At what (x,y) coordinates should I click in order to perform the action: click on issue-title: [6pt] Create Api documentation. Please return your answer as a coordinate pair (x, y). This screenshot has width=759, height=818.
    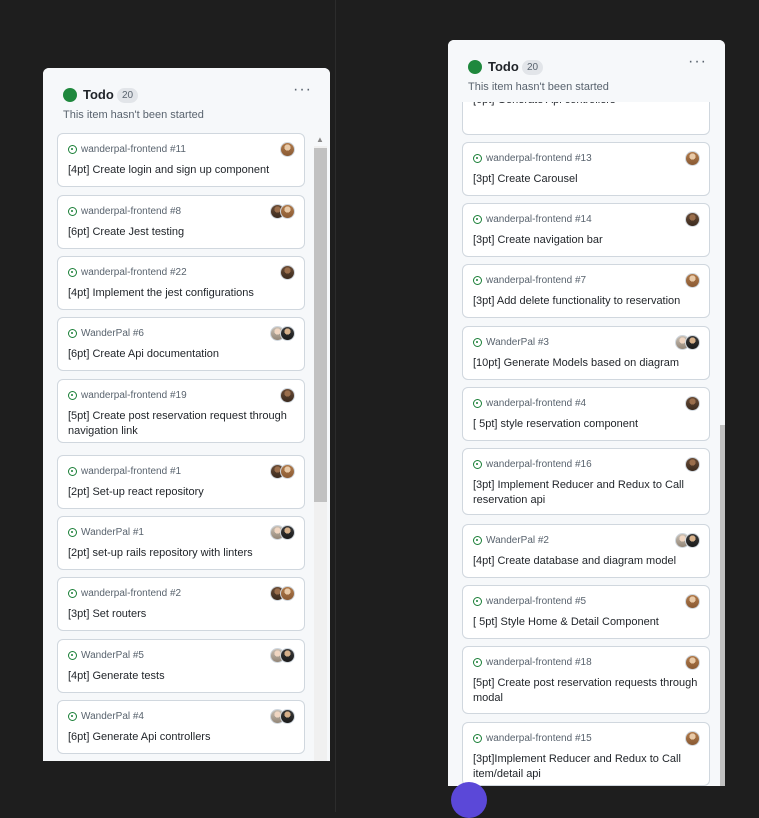
    Looking at the image, I should click on (181, 354).